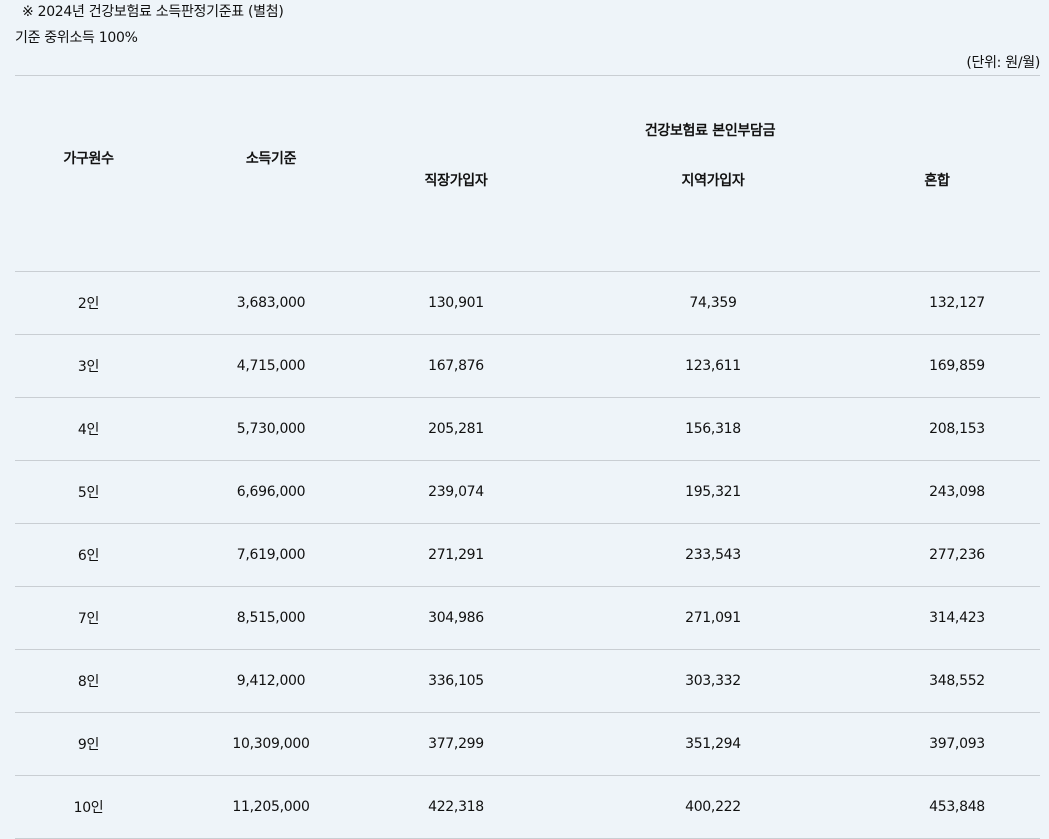  Describe the element at coordinates (957, 744) in the screenshot. I see `cell-mixed: 397,093` at that location.